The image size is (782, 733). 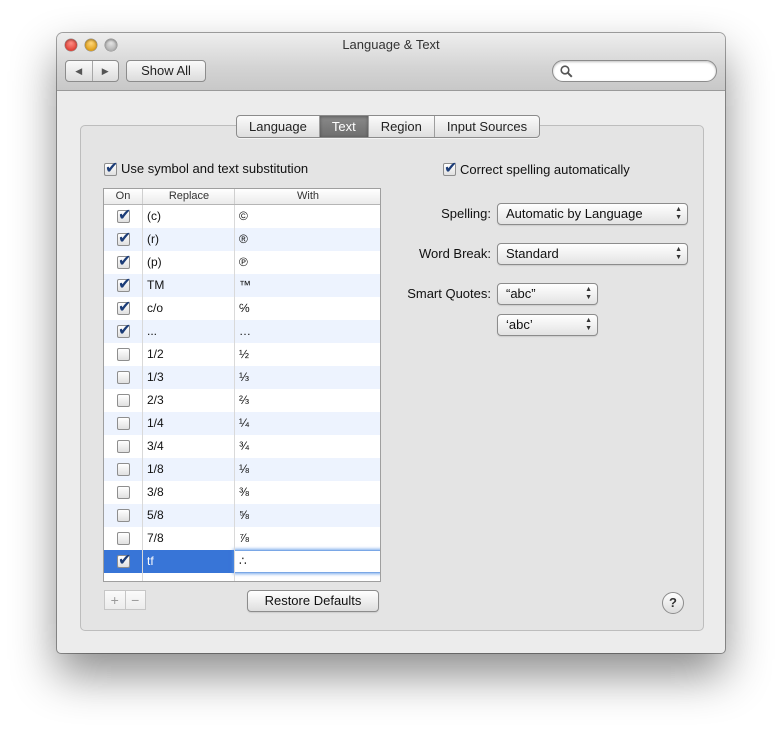 I want to click on back-forward-control: ◀ ▶, so click(x=92, y=71).